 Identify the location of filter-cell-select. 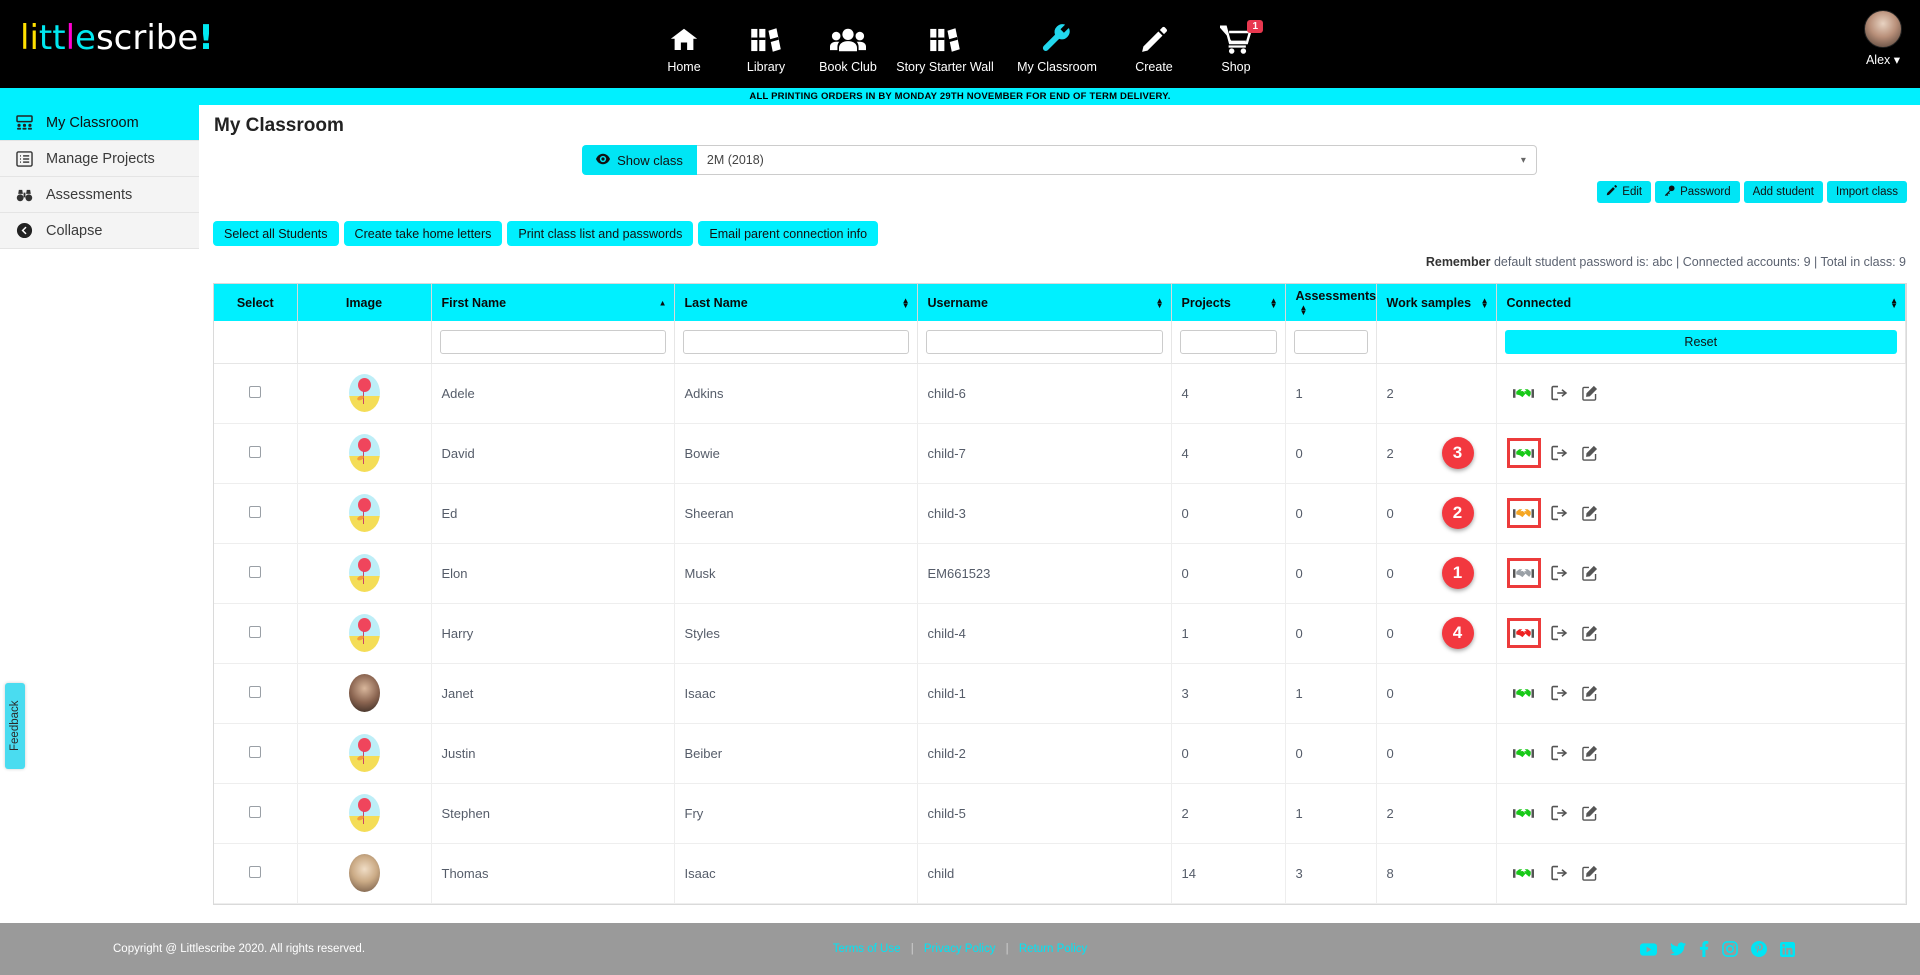
(256, 342).